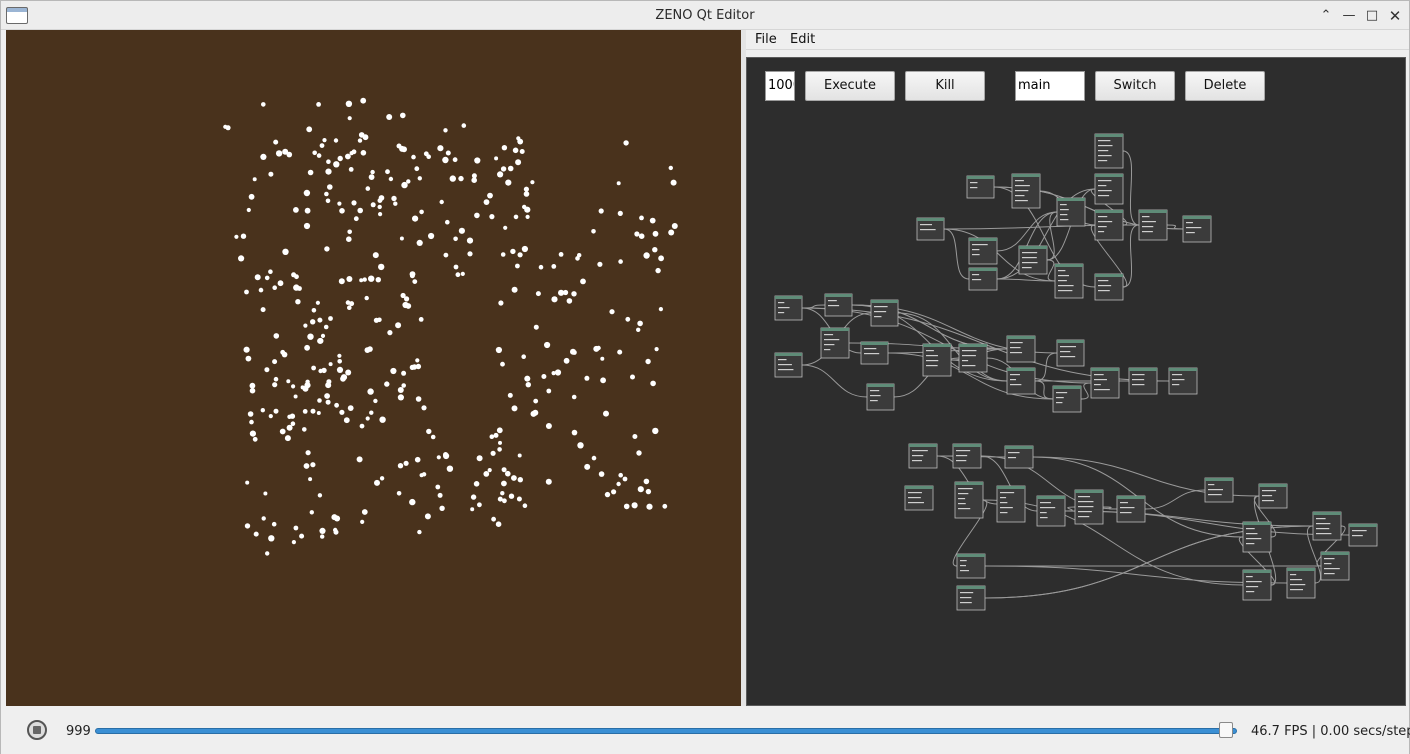 The width and height of the screenshot is (1410, 754). Describe the element at coordinates (1225, 86) in the screenshot. I see `delete-button: Delete` at that location.